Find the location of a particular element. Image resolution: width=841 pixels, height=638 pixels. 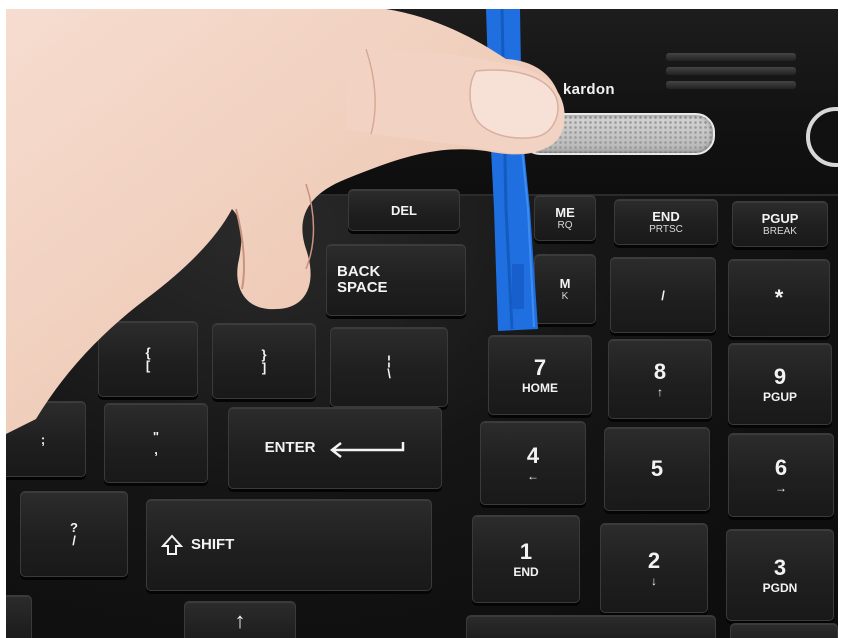

key-num-8: 8 ↑ is located at coordinates (660, 379).